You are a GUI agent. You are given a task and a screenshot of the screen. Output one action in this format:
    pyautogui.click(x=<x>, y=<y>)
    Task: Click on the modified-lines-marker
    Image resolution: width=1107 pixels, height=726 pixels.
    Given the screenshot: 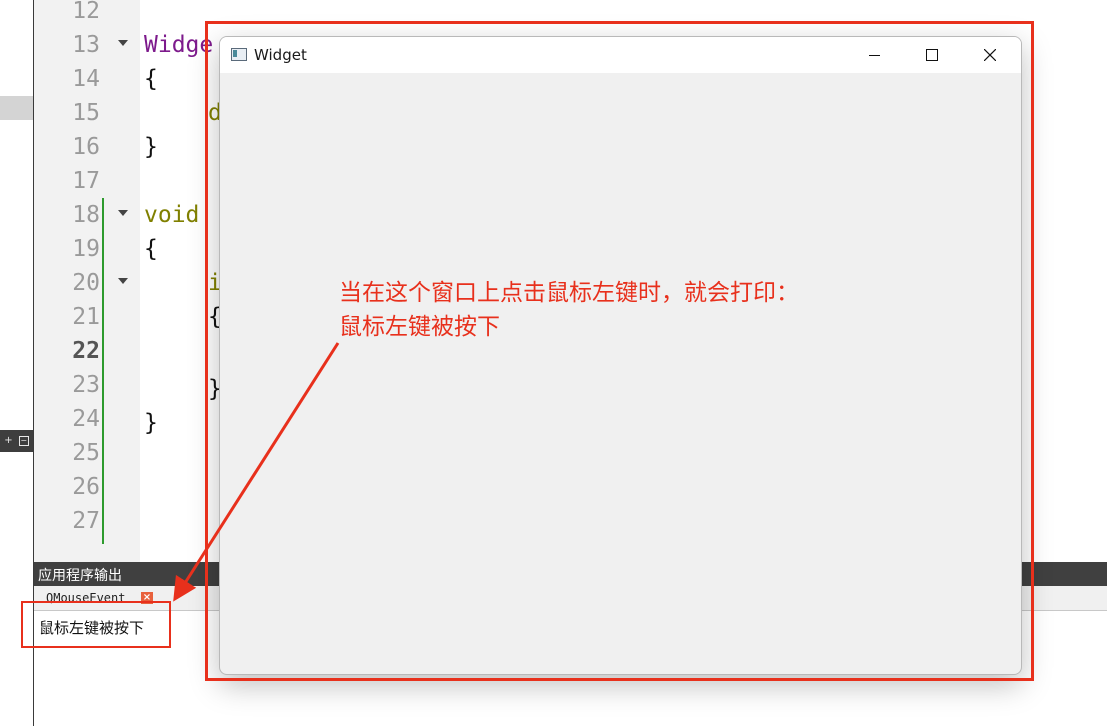 What is the action you would take?
    pyautogui.click(x=103, y=371)
    